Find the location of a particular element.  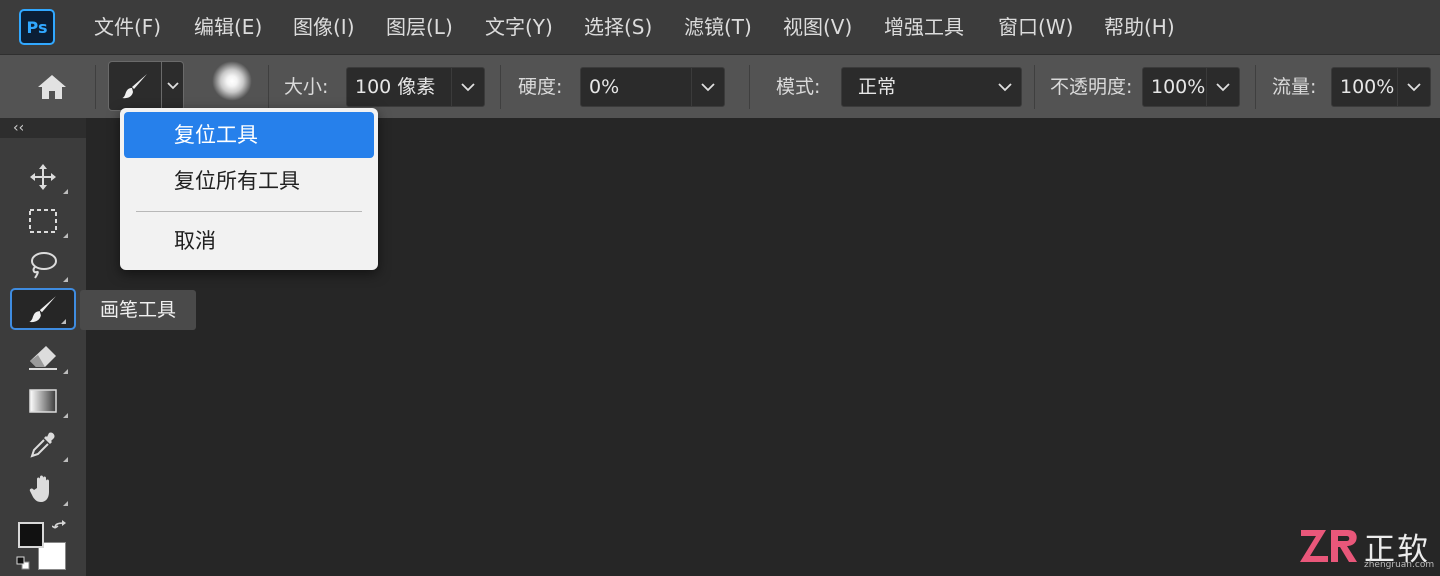

gradient-tool is located at coordinates (43, 401).